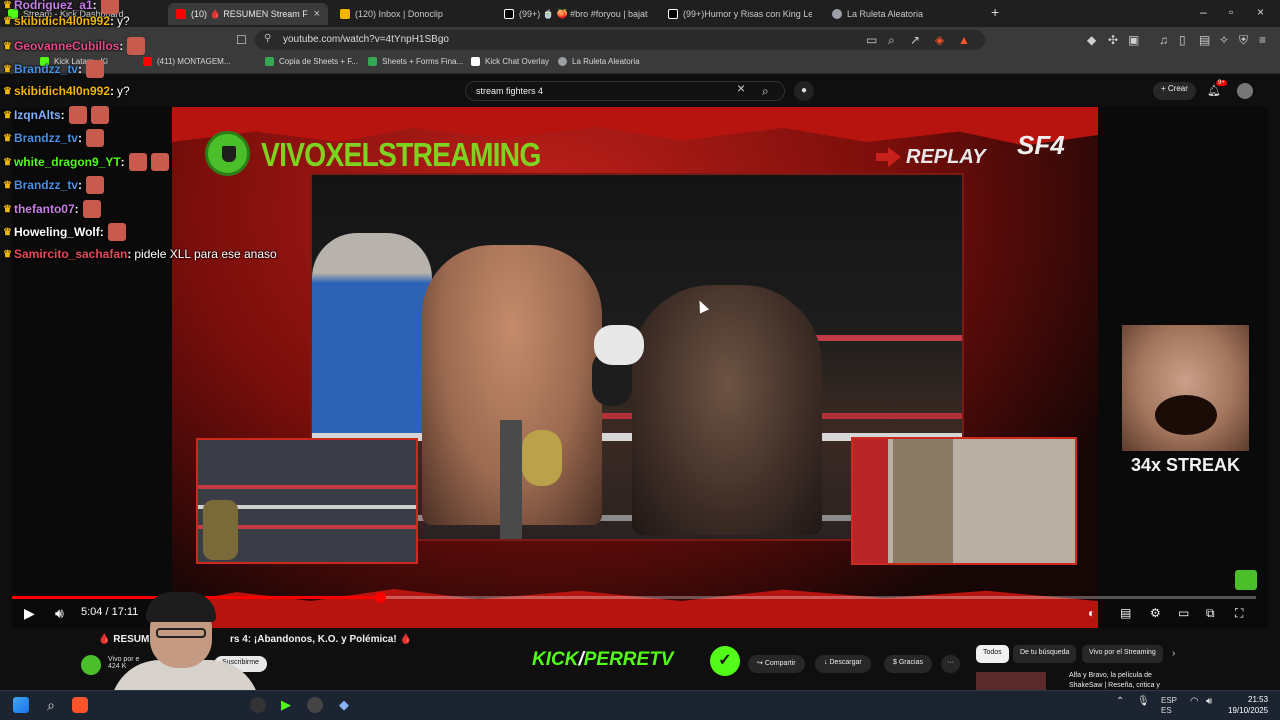 Image resolution: width=1280 pixels, height=720 pixels. What do you see at coordinates (891, 40) in the screenshot?
I see `zoom-icon: ⌕` at bounding box center [891, 40].